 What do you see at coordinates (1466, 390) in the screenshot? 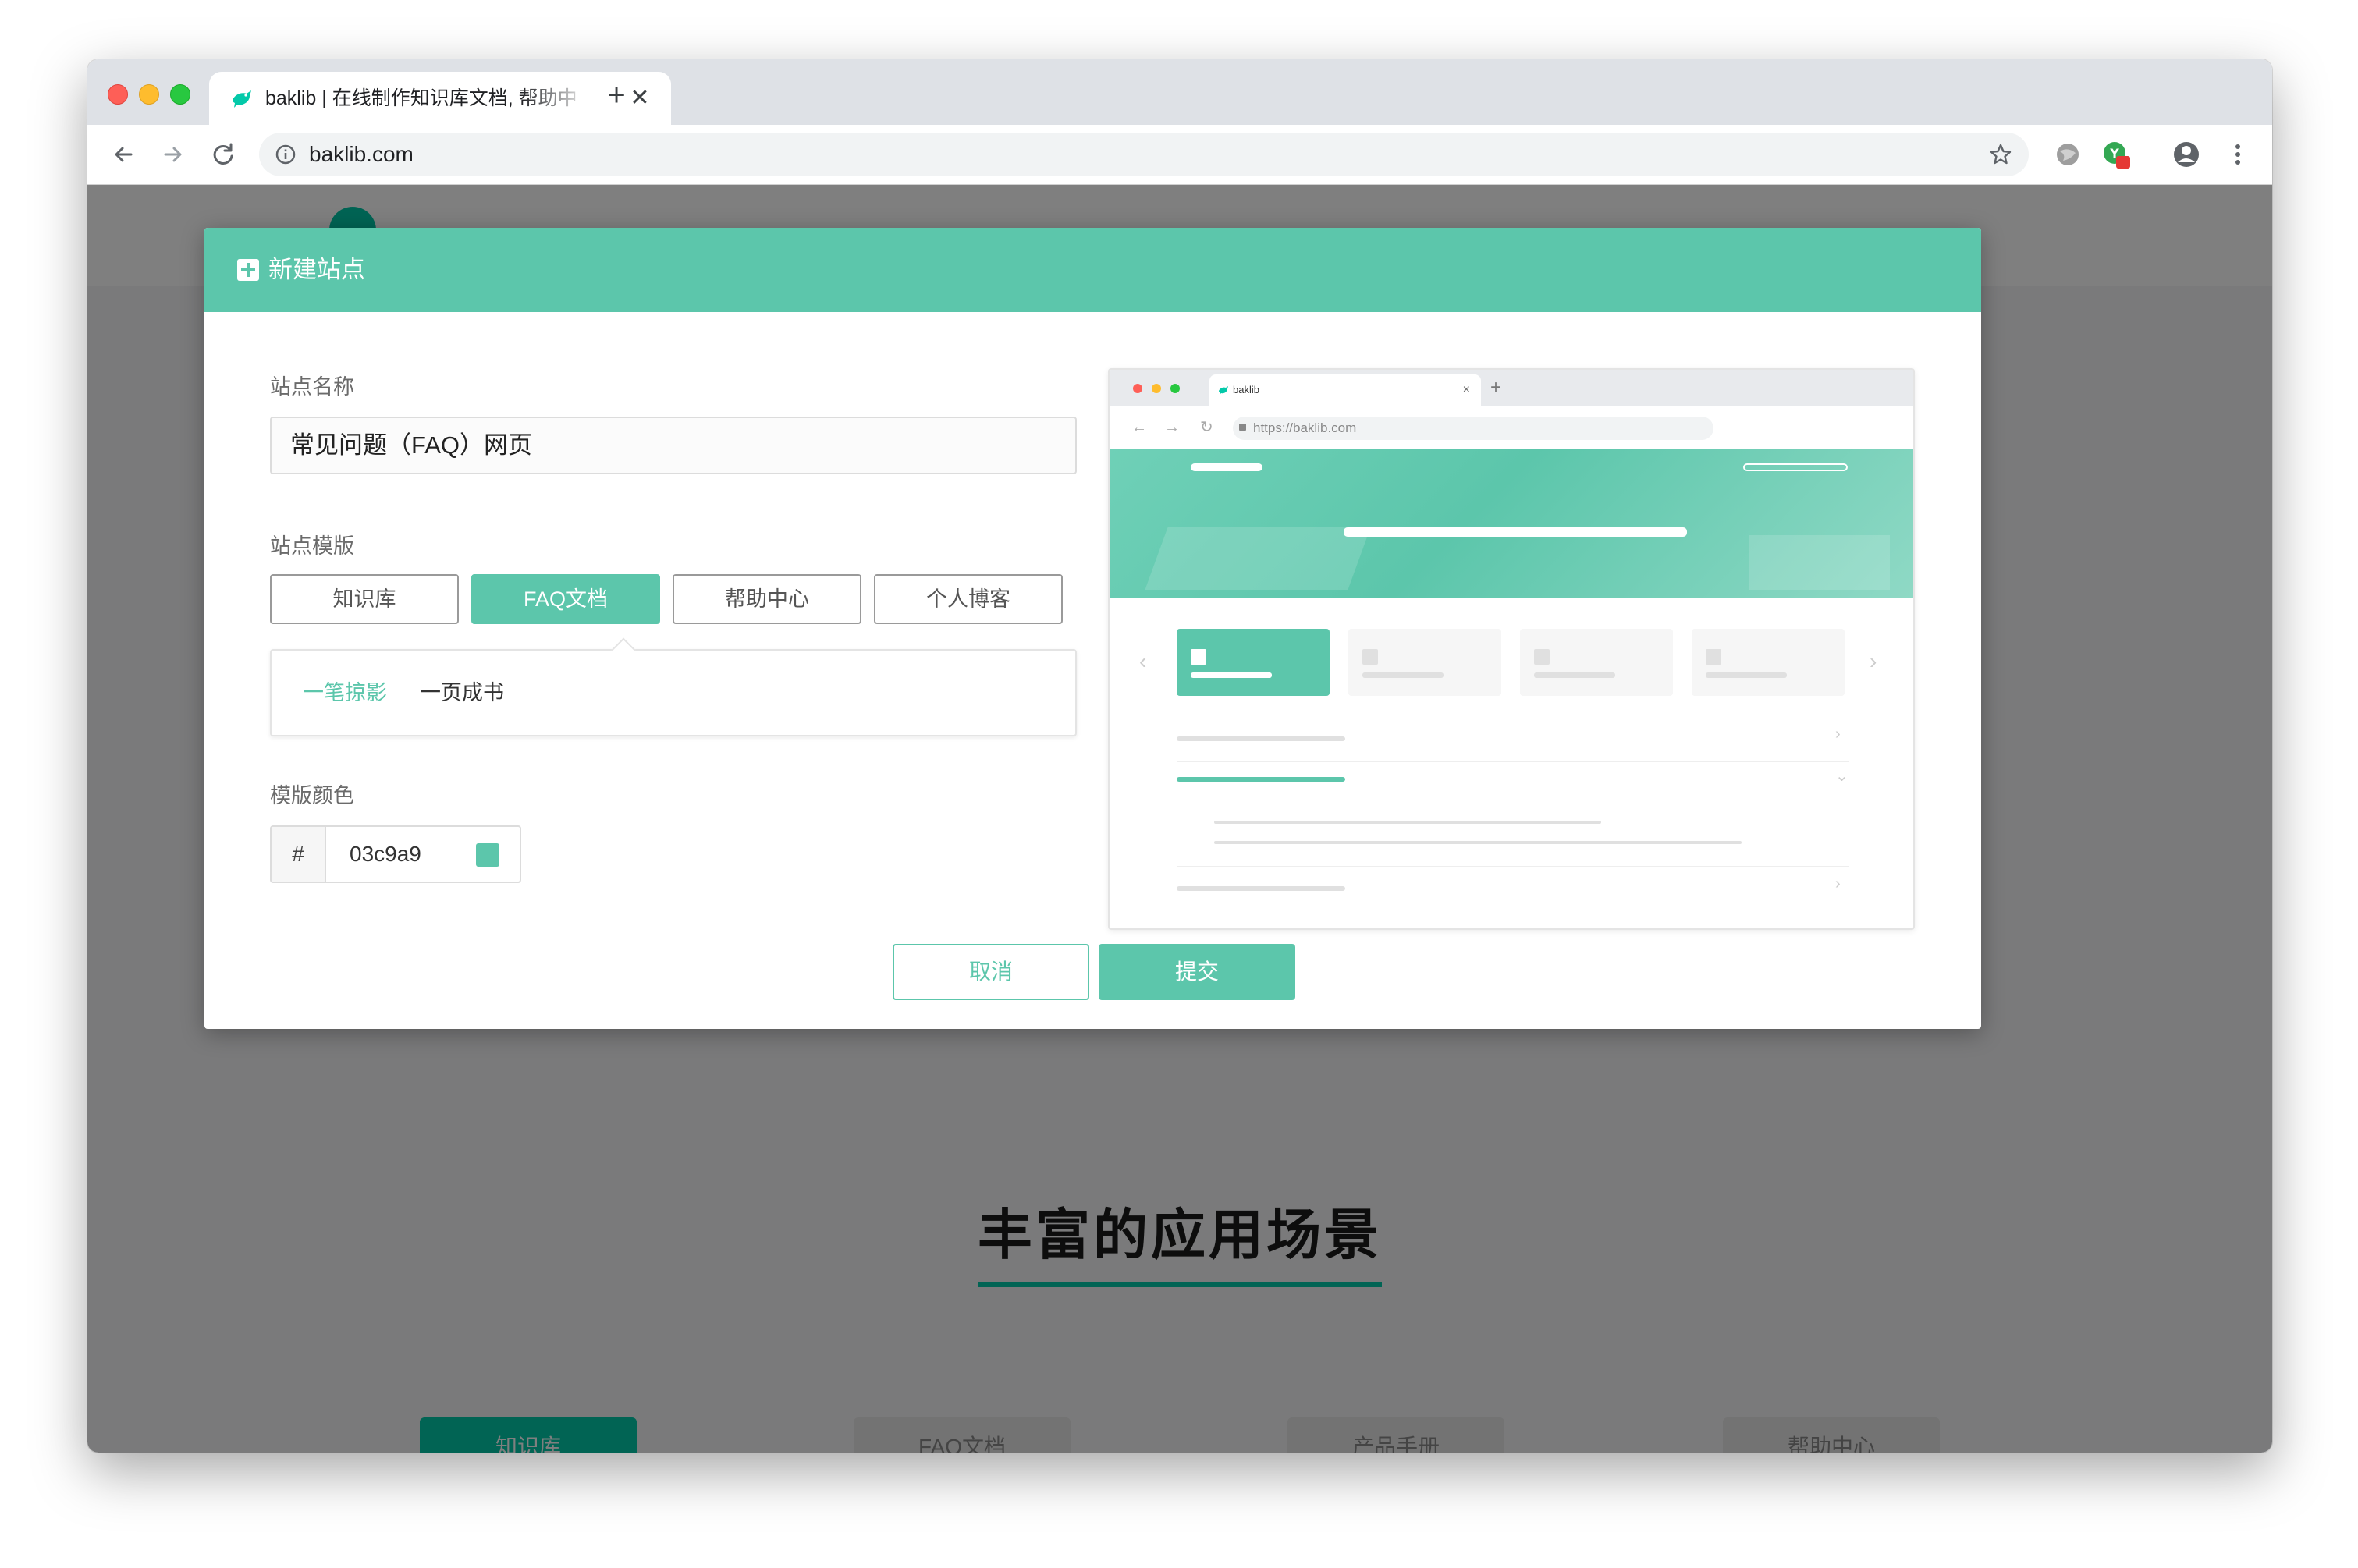
I see `preview-close-icon: ×` at bounding box center [1466, 390].